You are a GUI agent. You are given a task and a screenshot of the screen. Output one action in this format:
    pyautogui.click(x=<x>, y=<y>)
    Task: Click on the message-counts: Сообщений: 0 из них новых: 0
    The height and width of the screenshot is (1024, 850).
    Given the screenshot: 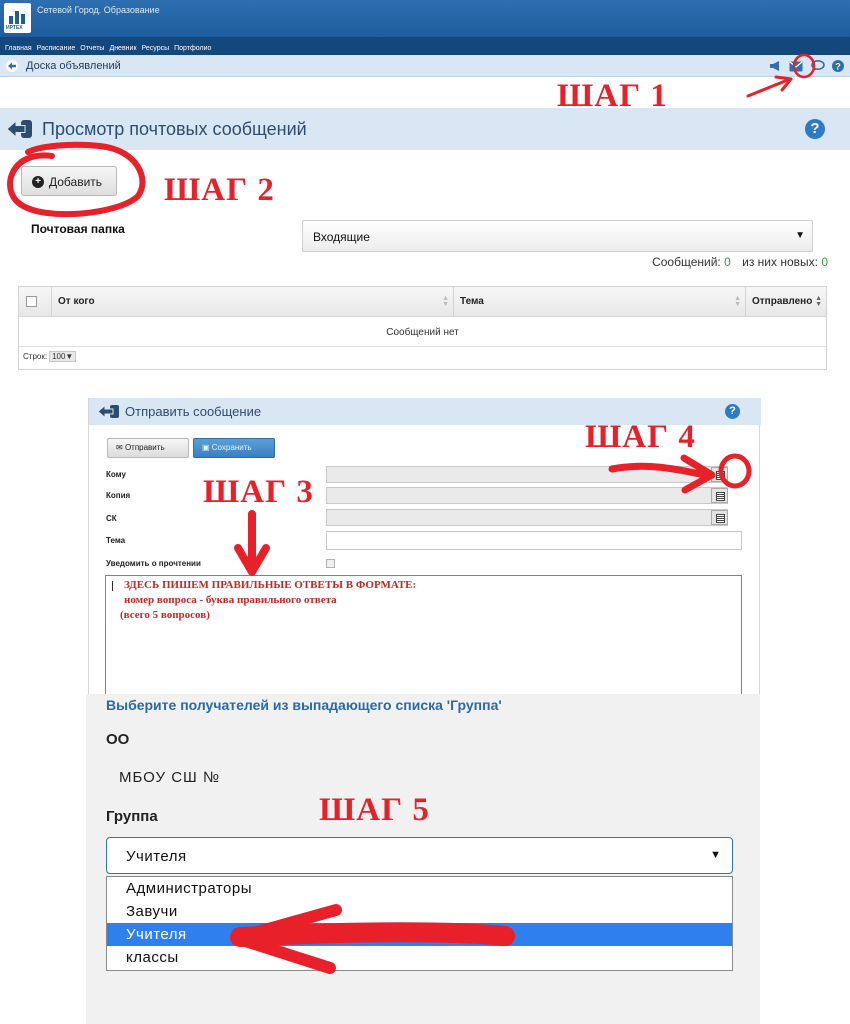 What is the action you would take?
    pyautogui.click(x=740, y=262)
    